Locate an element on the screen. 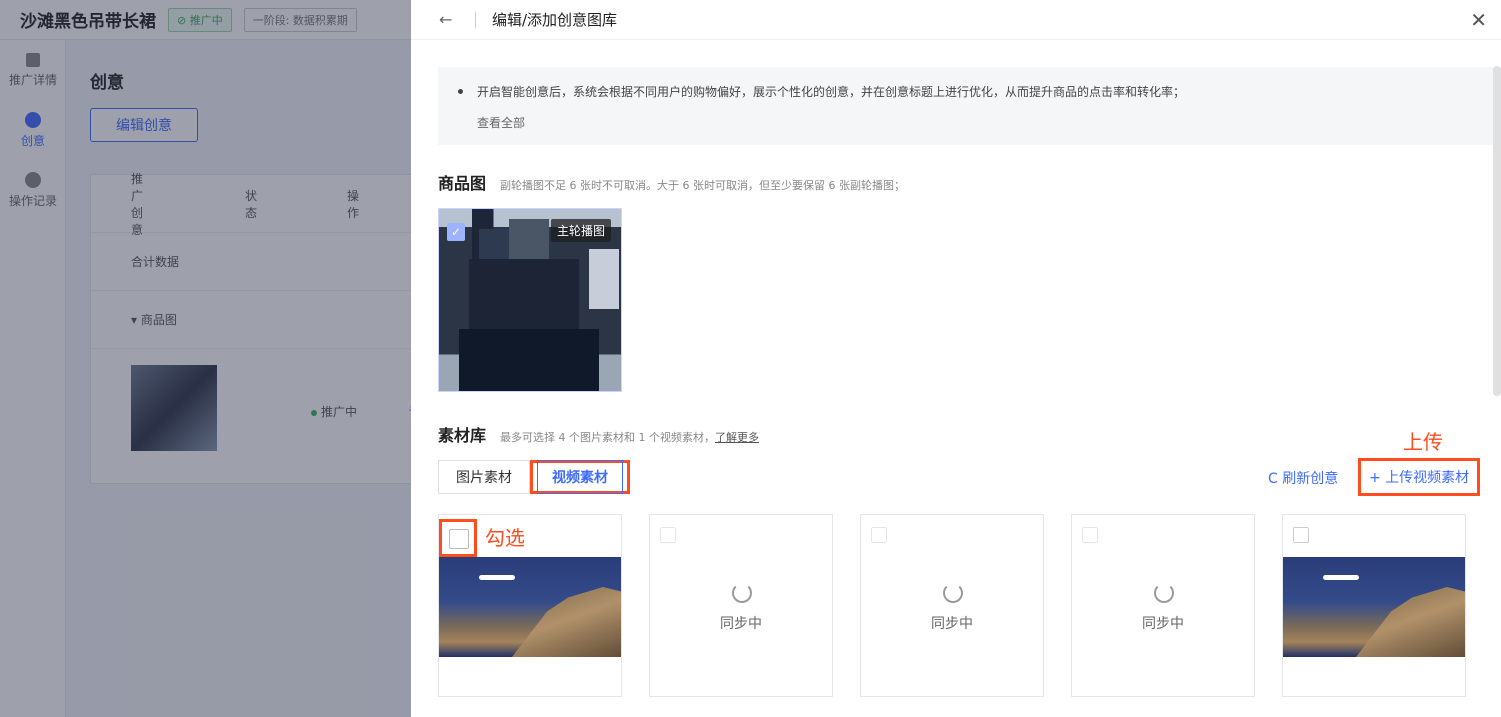 The image size is (1501, 717). library-section-header: 素材库 最多可选择 4 个图片素材和 1 个视频素材，了解更多 is located at coordinates (598, 434).